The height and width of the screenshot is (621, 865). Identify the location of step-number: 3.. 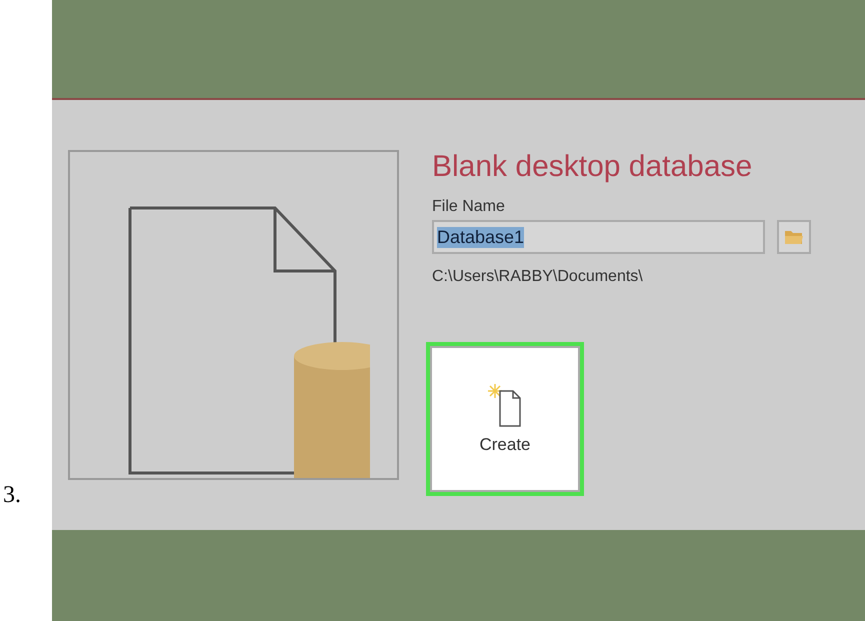
(11, 495).